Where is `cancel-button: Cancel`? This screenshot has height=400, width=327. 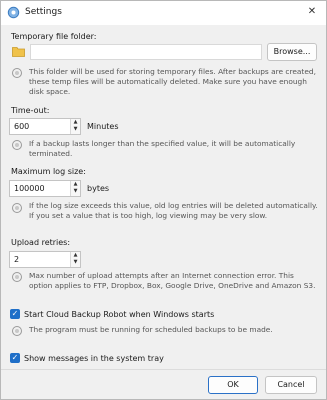 cancel-button: Cancel is located at coordinates (291, 385).